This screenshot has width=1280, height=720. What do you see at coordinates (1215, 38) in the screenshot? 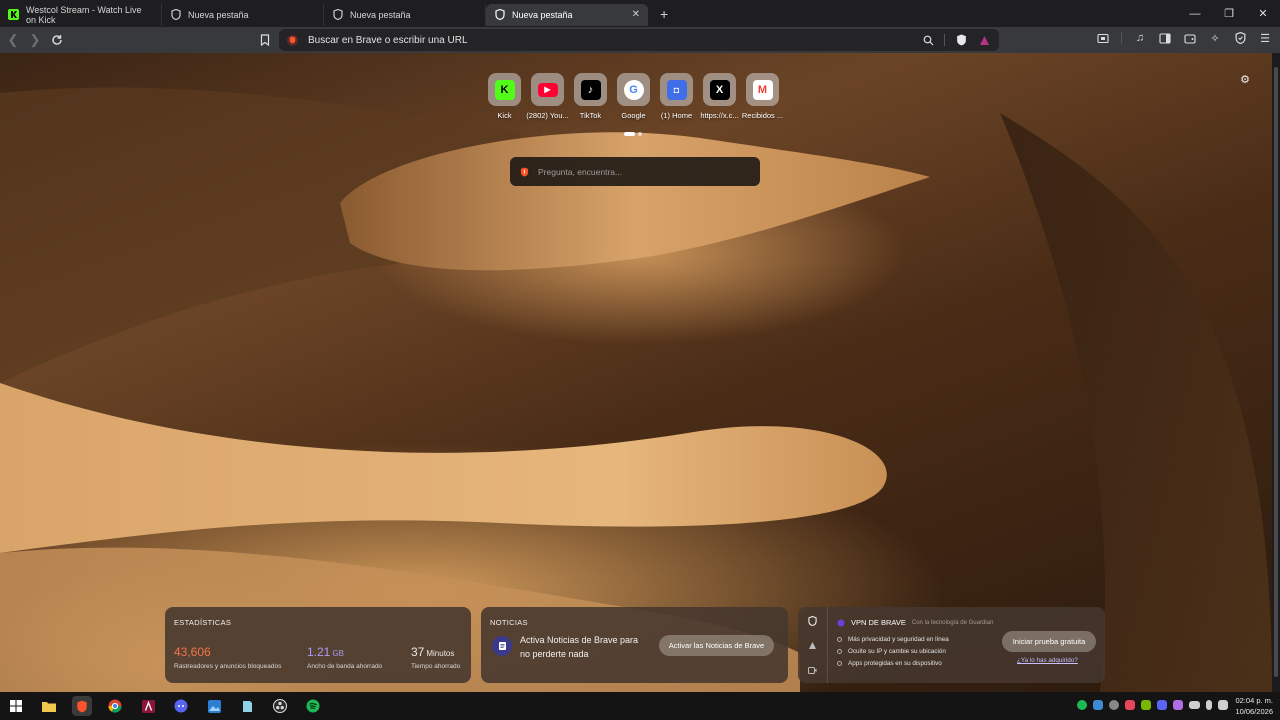
I see `leo-ai-icon: ✧` at bounding box center [1215, 38].